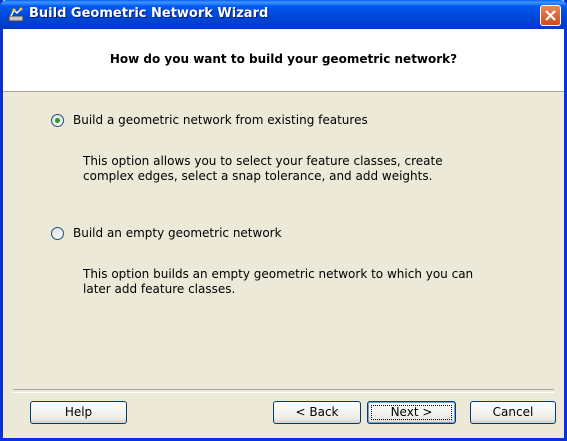  What do you see at coordinates (57, 233) in the screenshot?
I see `radio-empty-network` at bounding box center [57, 233].